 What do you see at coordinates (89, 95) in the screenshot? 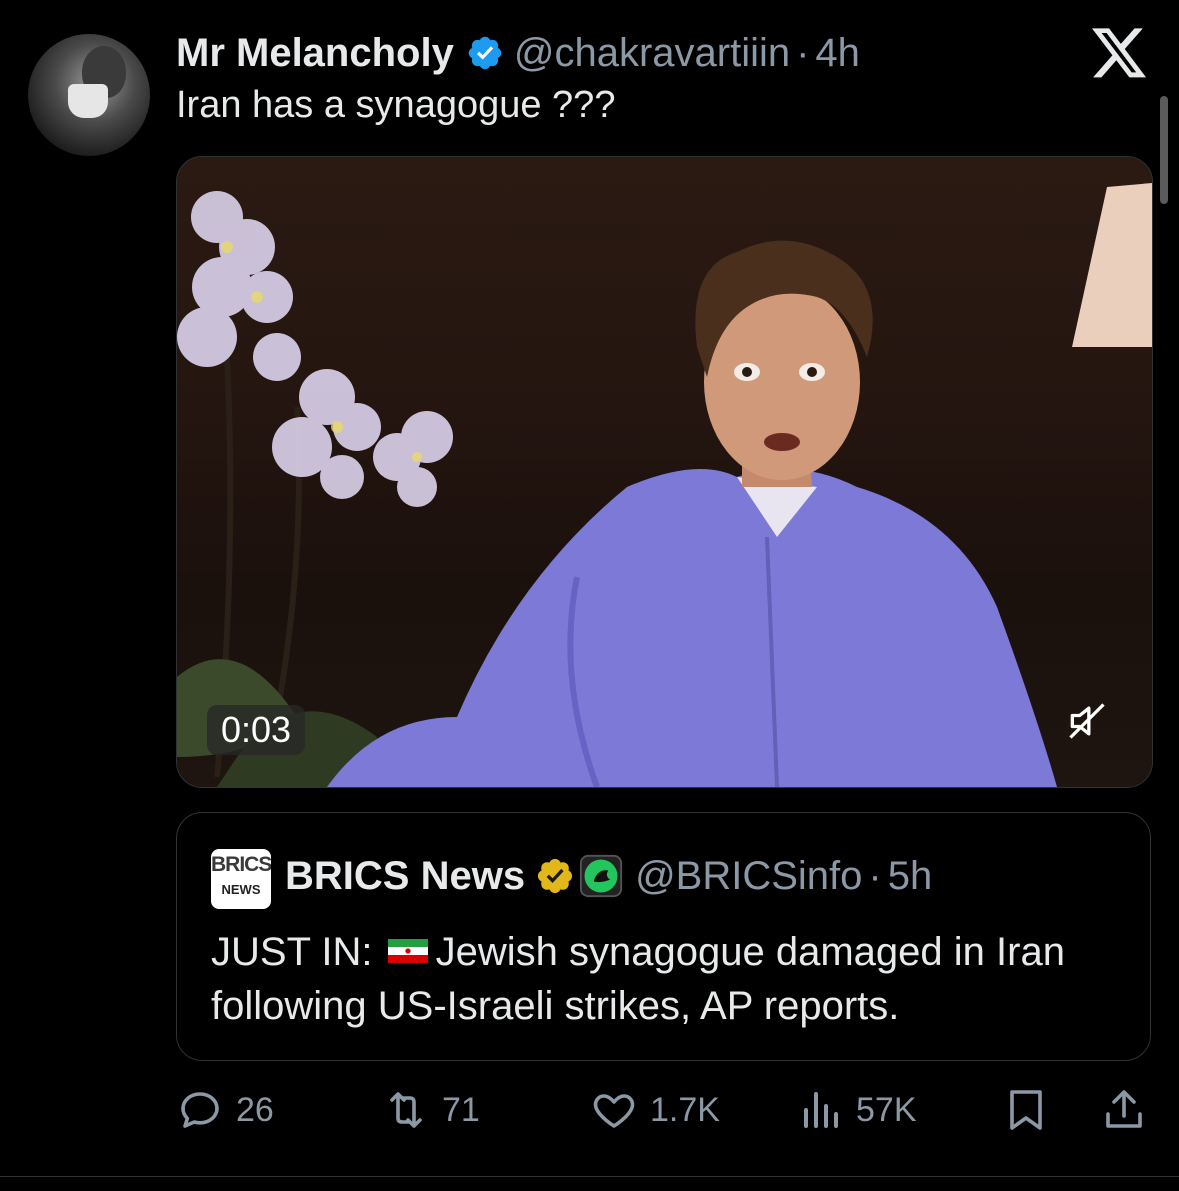
I see `author-avatar` at bounding box center [89, 95].